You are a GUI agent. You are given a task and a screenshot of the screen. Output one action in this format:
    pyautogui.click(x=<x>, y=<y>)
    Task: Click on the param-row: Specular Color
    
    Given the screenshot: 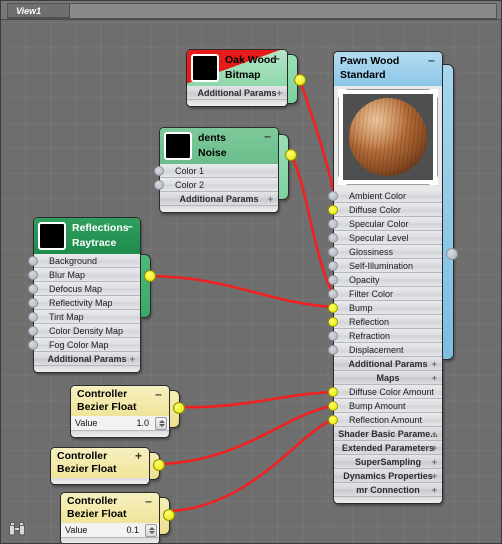 What is the action you would take?
    pyautogui.click(x=385, y=224)
    